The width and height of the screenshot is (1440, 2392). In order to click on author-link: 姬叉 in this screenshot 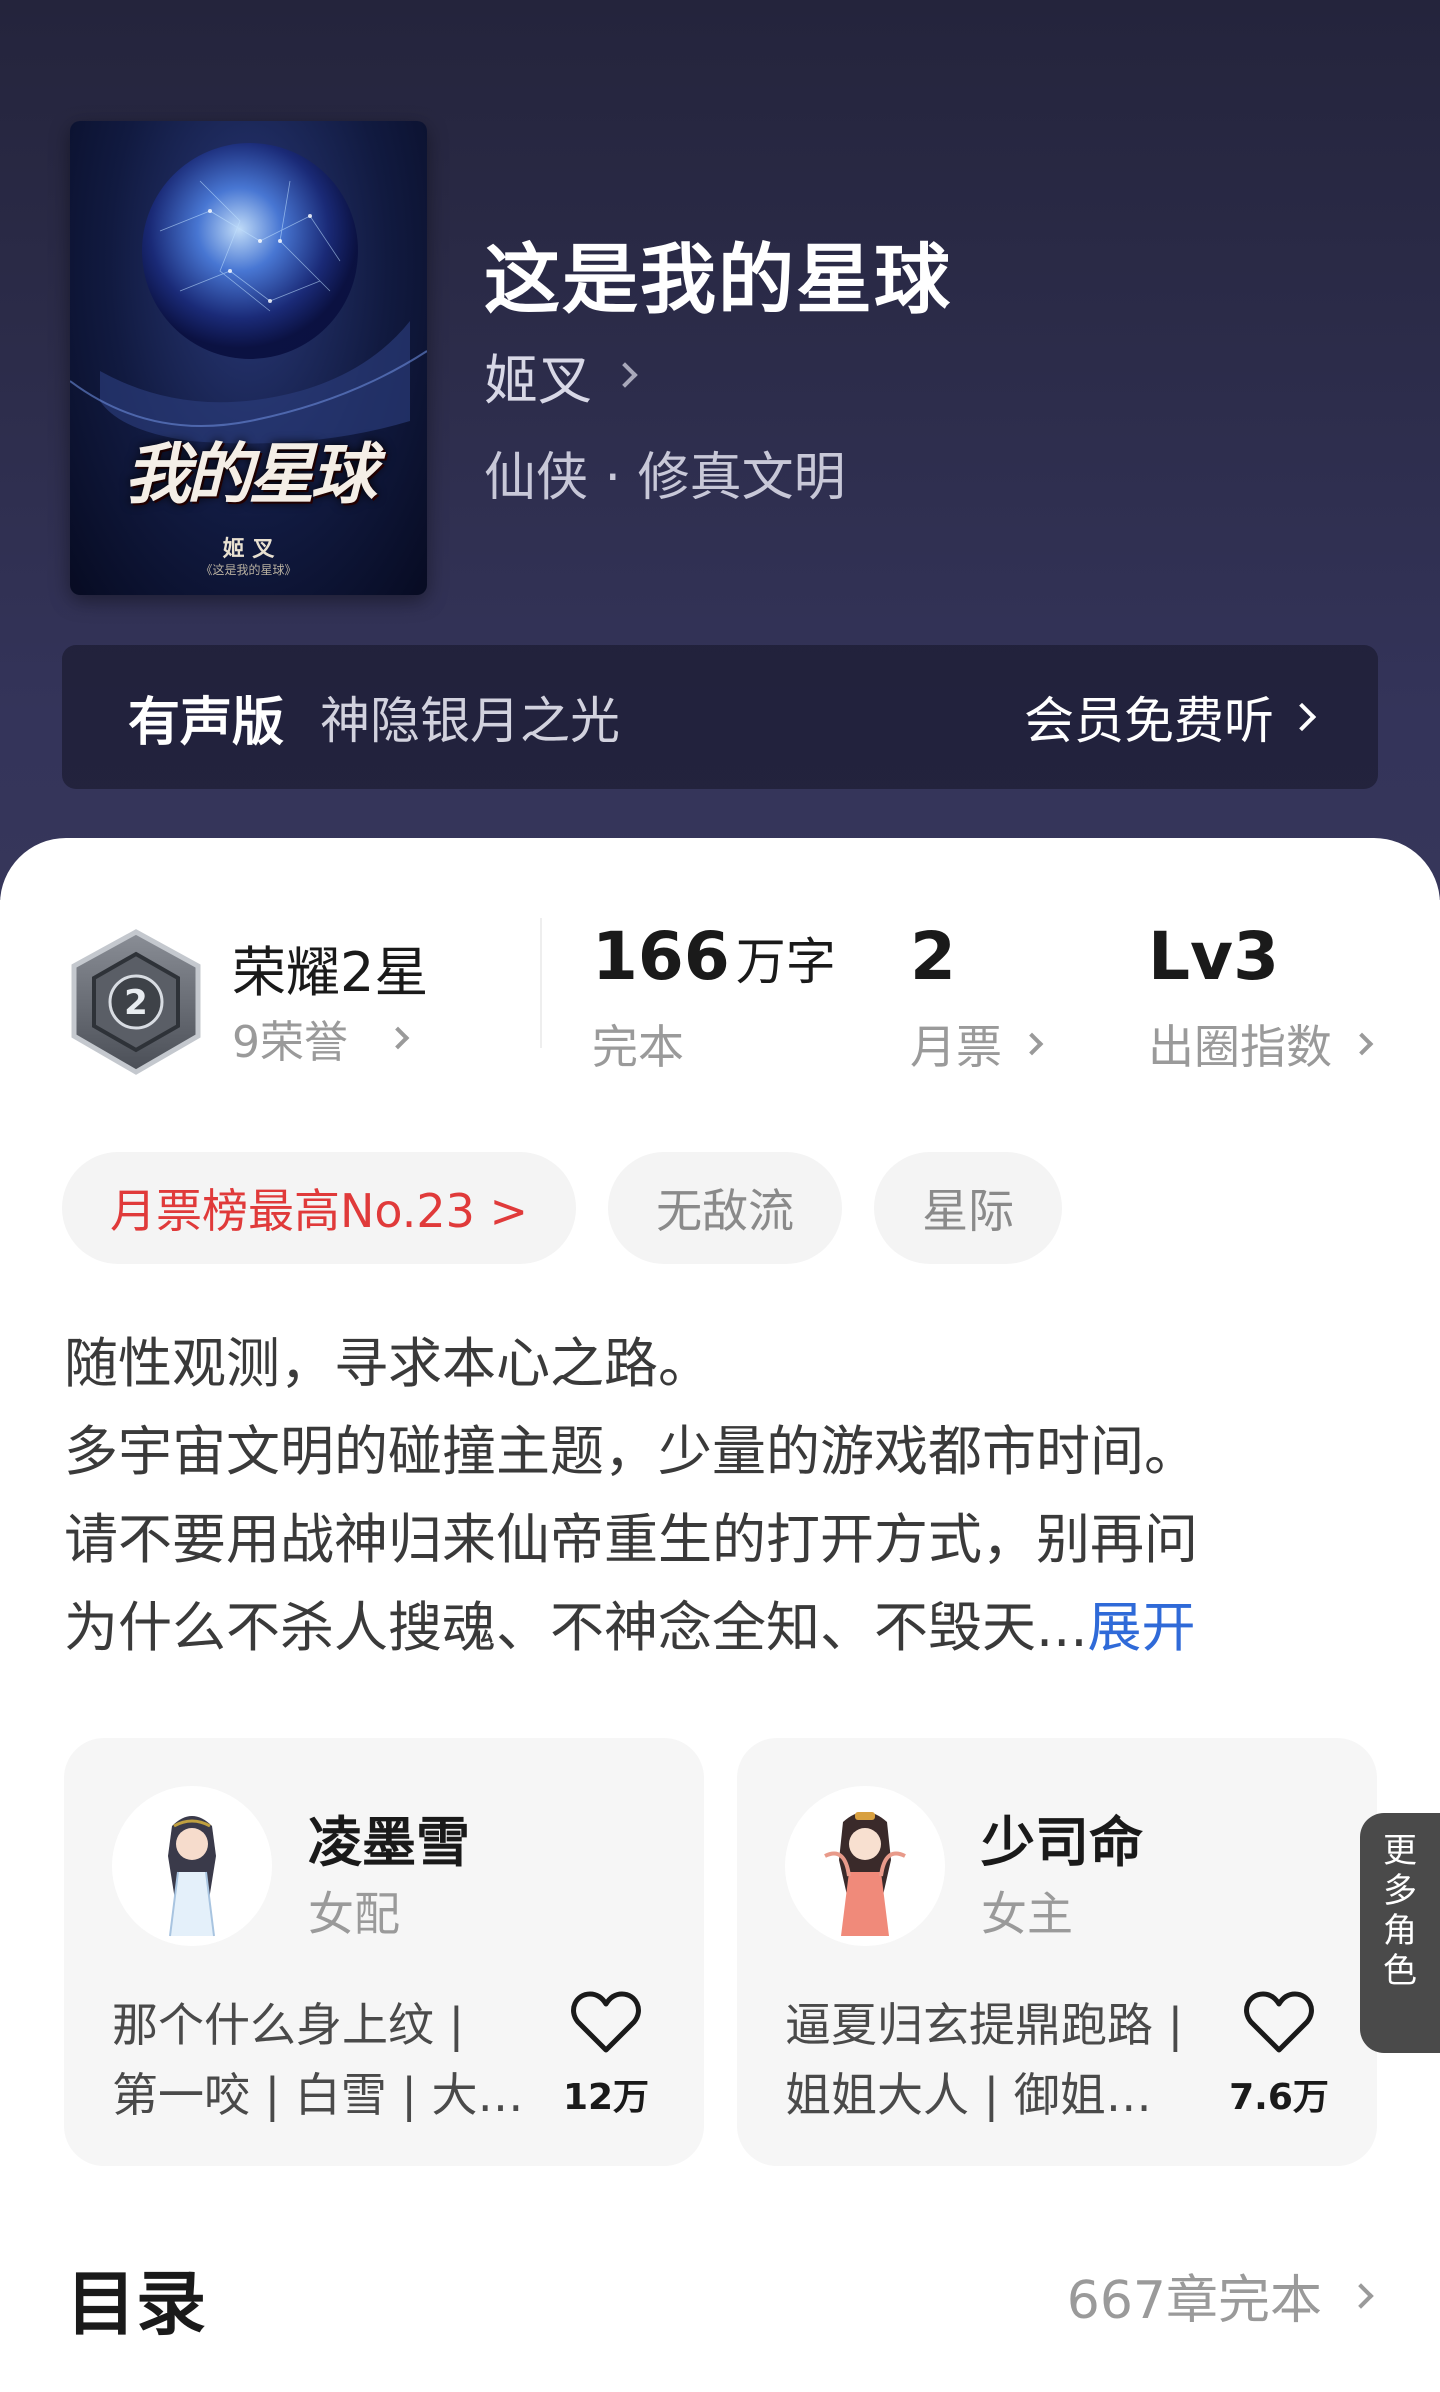, I will do `click(561, 376)`.